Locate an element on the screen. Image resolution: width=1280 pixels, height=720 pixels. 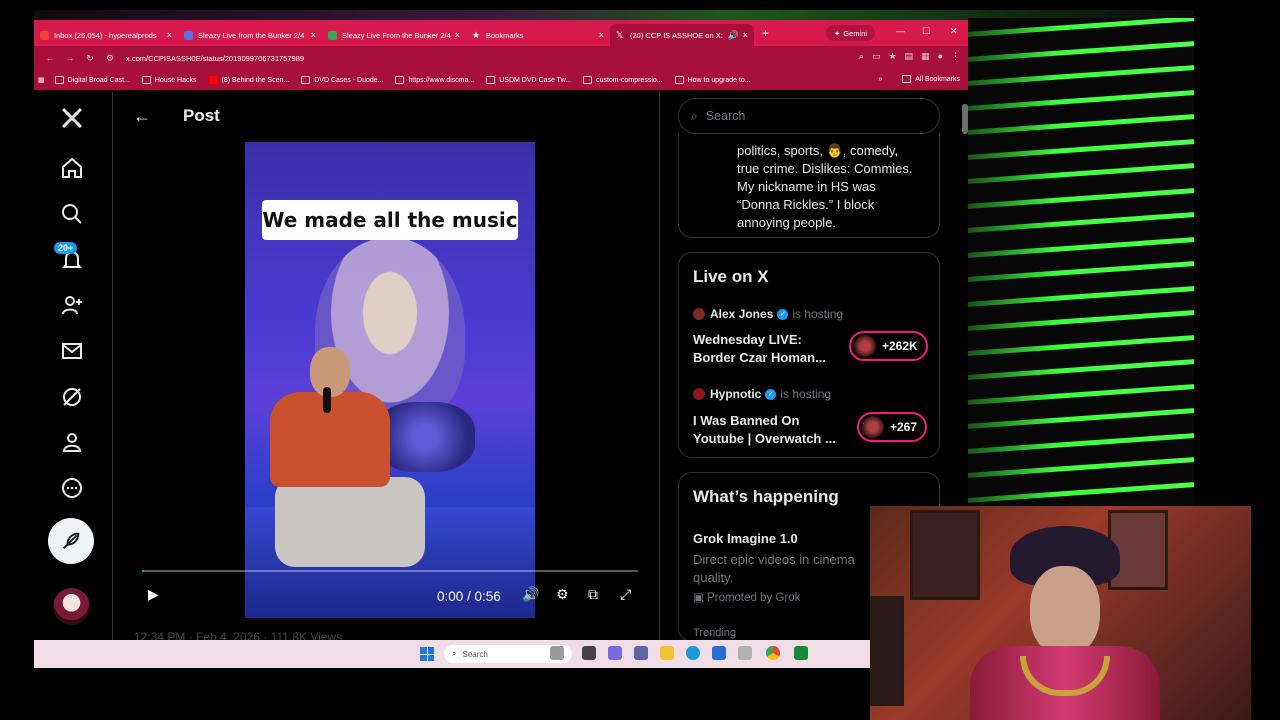
bio-line: annoying people. is located at coordinates (787, 222).